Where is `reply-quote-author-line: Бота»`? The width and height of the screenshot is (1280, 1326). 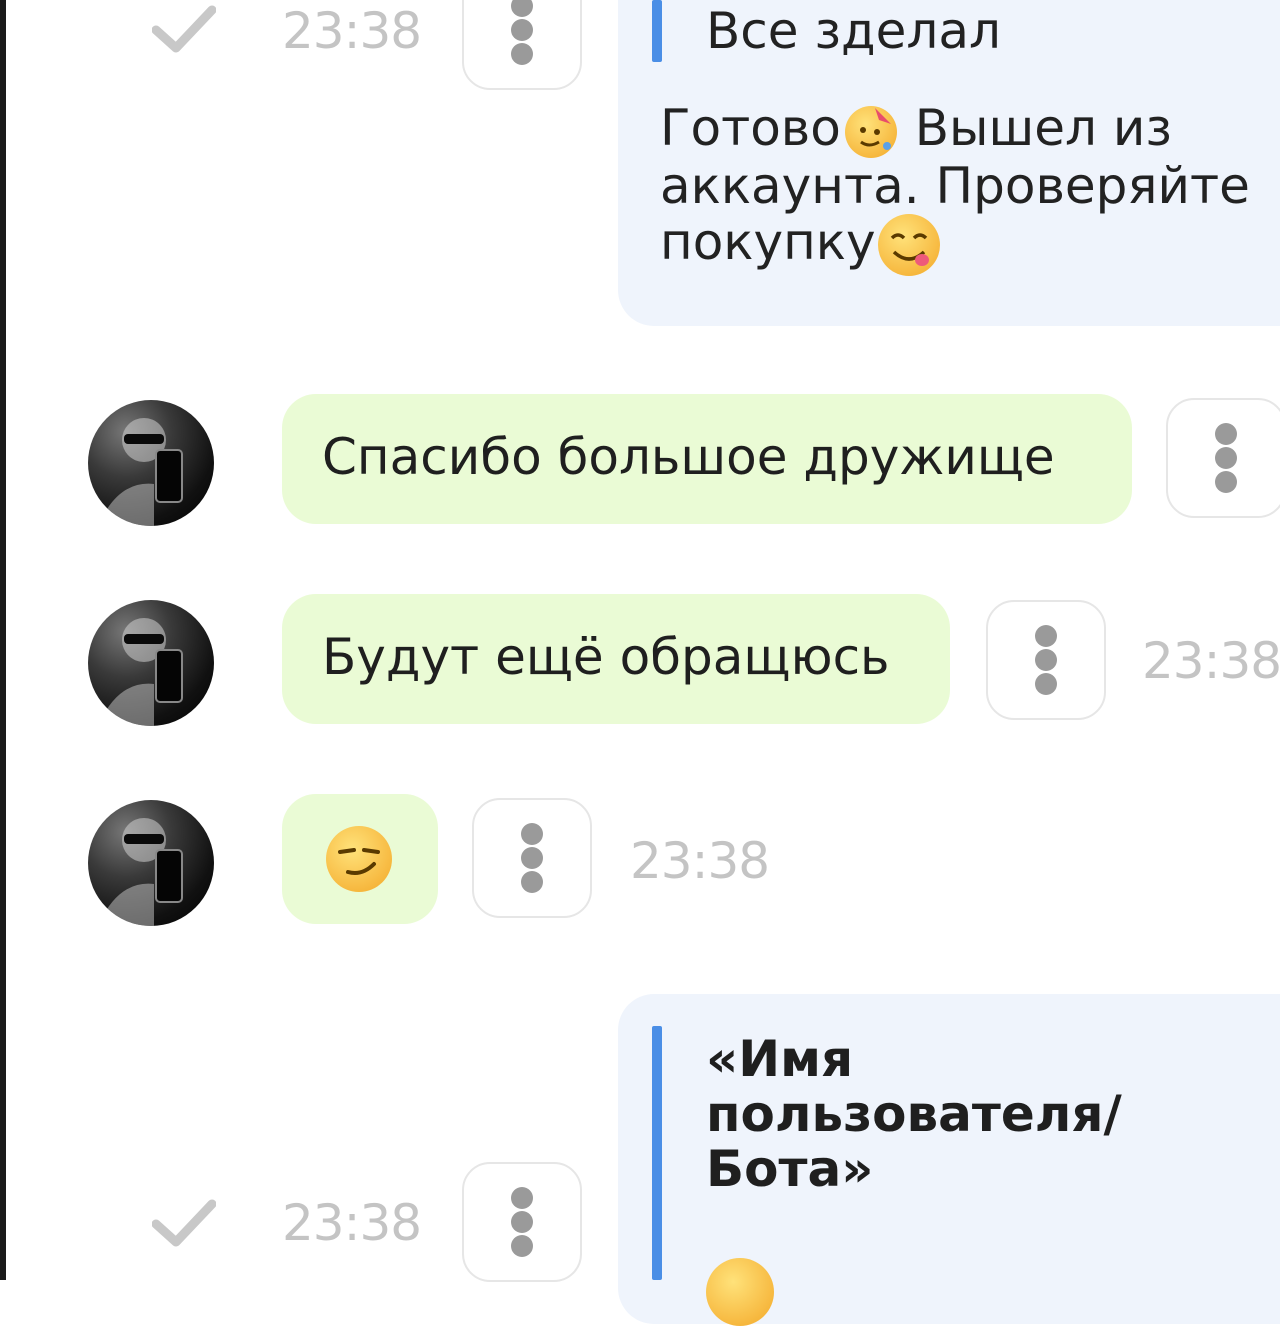
reply-quote-author-line: Бота» is located at coordinates (790, 1169).